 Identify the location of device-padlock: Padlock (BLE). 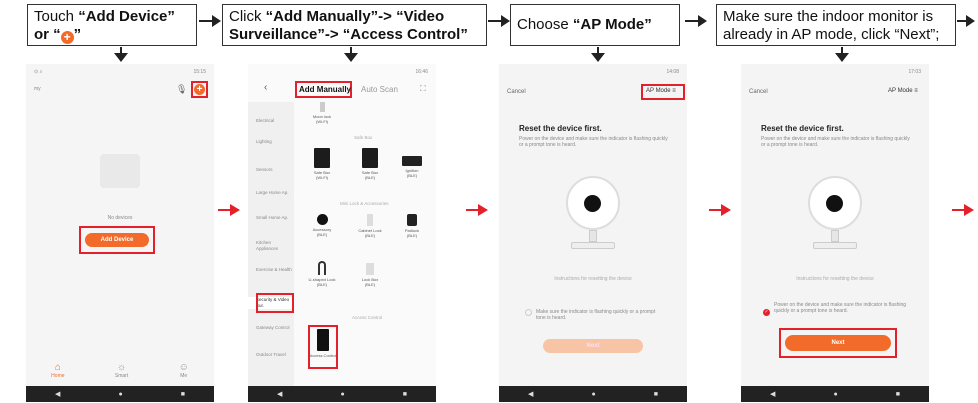
(412, 226).